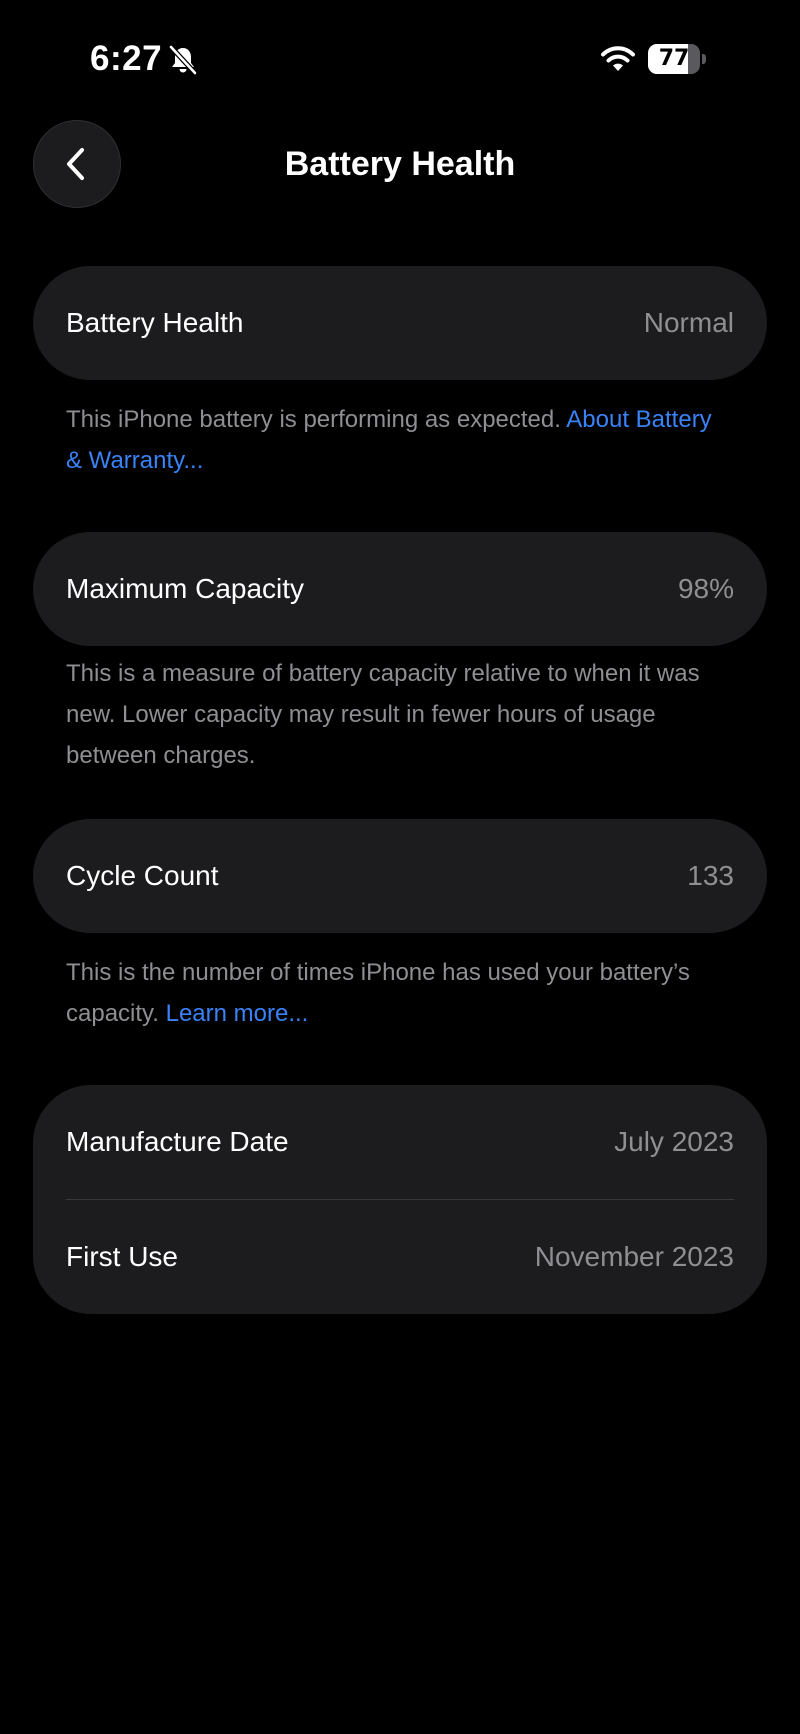 The width and height of the screenshot is (800, 1734). I want to click on maximum-capacity-row: Maximum Capacity 98%, so click(400, 589).